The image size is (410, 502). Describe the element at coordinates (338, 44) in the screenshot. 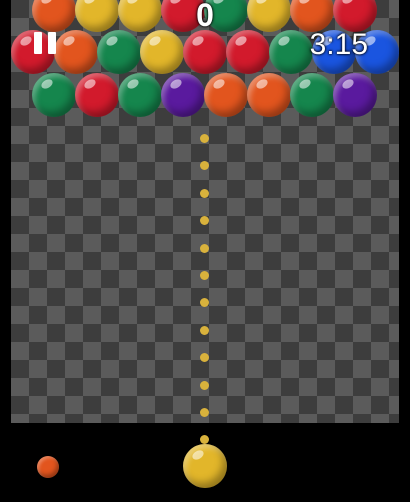

I see `countdown-timer: 3:15` at that location.